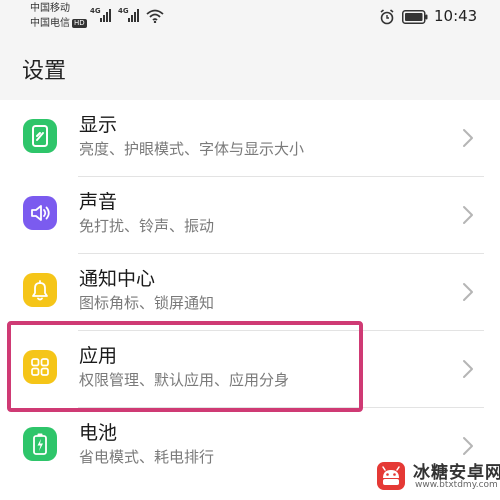  Describe the element at coordinates (436, 476) in the screenshot. I see `watermark: 冰糖安卓网 www.btxtdmy.com` at that location.